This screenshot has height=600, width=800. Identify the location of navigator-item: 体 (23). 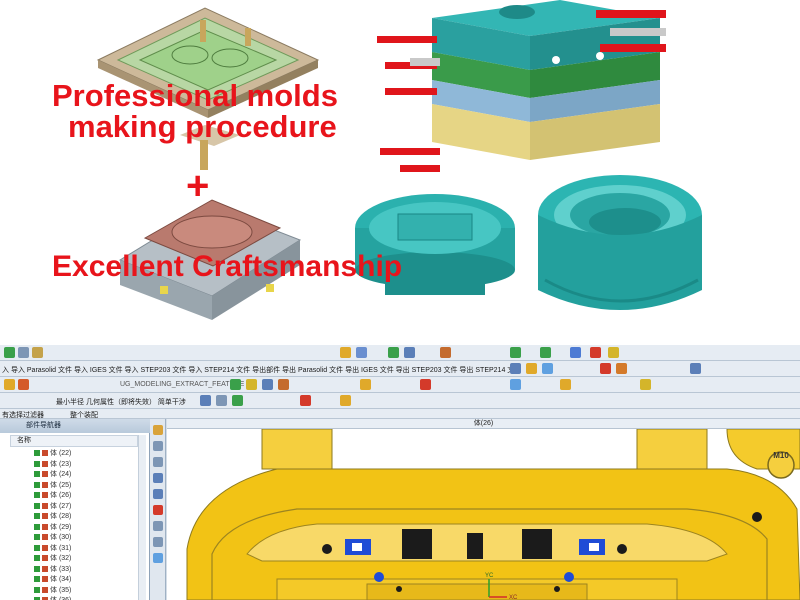
(52, 465).